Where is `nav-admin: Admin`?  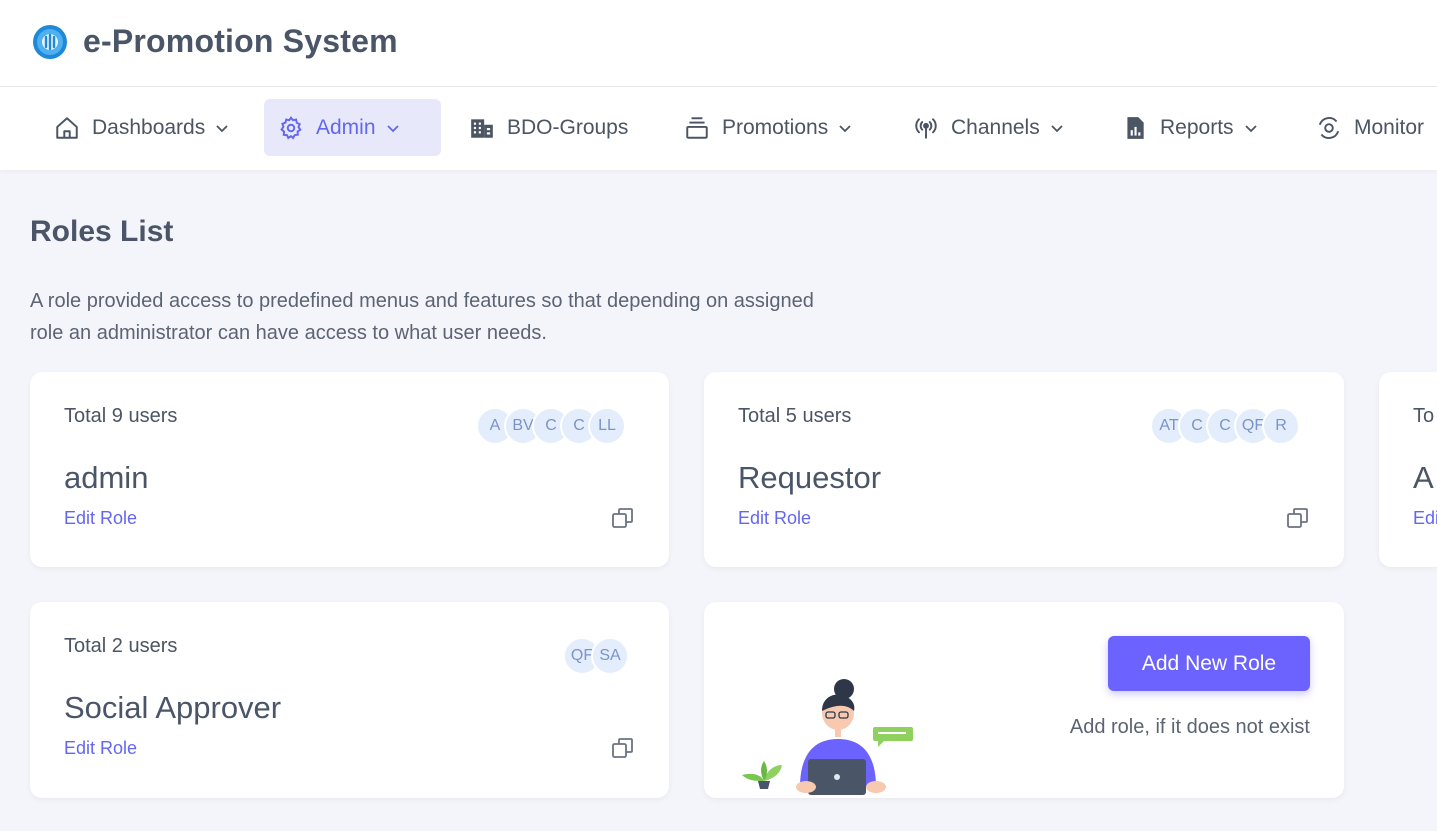
nav-admin: Admin is located at coordinates (352, 127).